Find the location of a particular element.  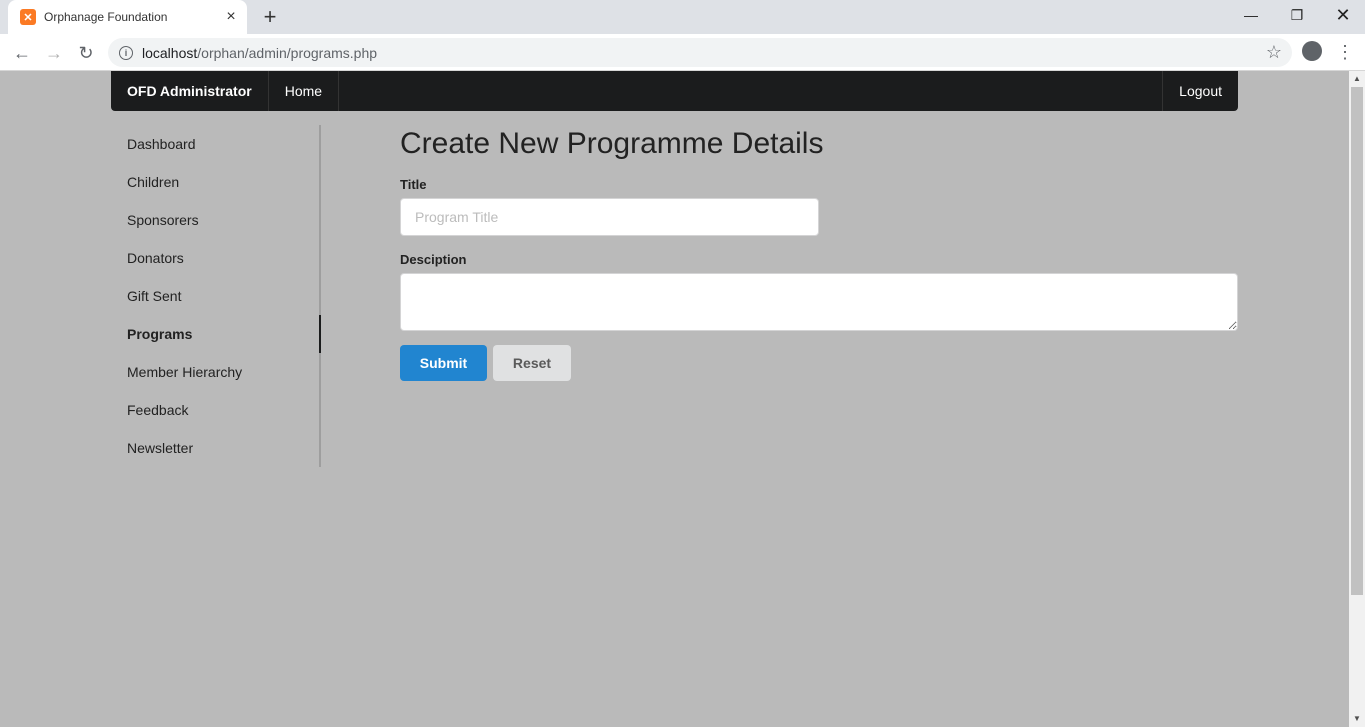

page-title: Create New Programme Details is located at coordinates (612, 143).